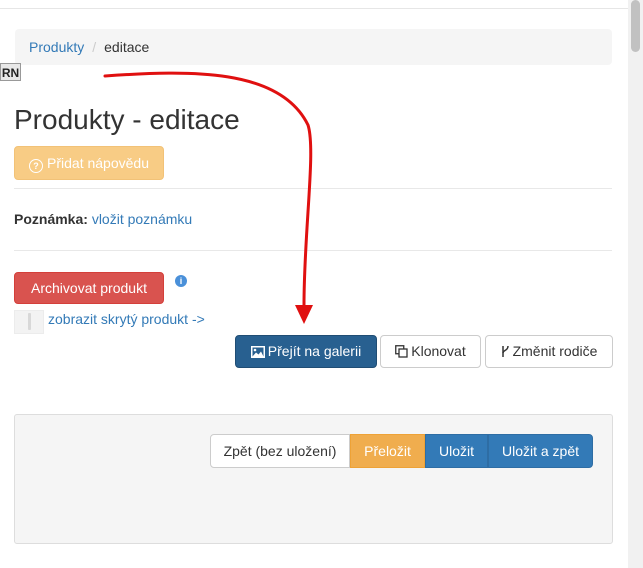 This screenshot has height=568, width=643. Describe the element at coordinates (635, 284) in the screenshot. I see `scrollbar` at that location.